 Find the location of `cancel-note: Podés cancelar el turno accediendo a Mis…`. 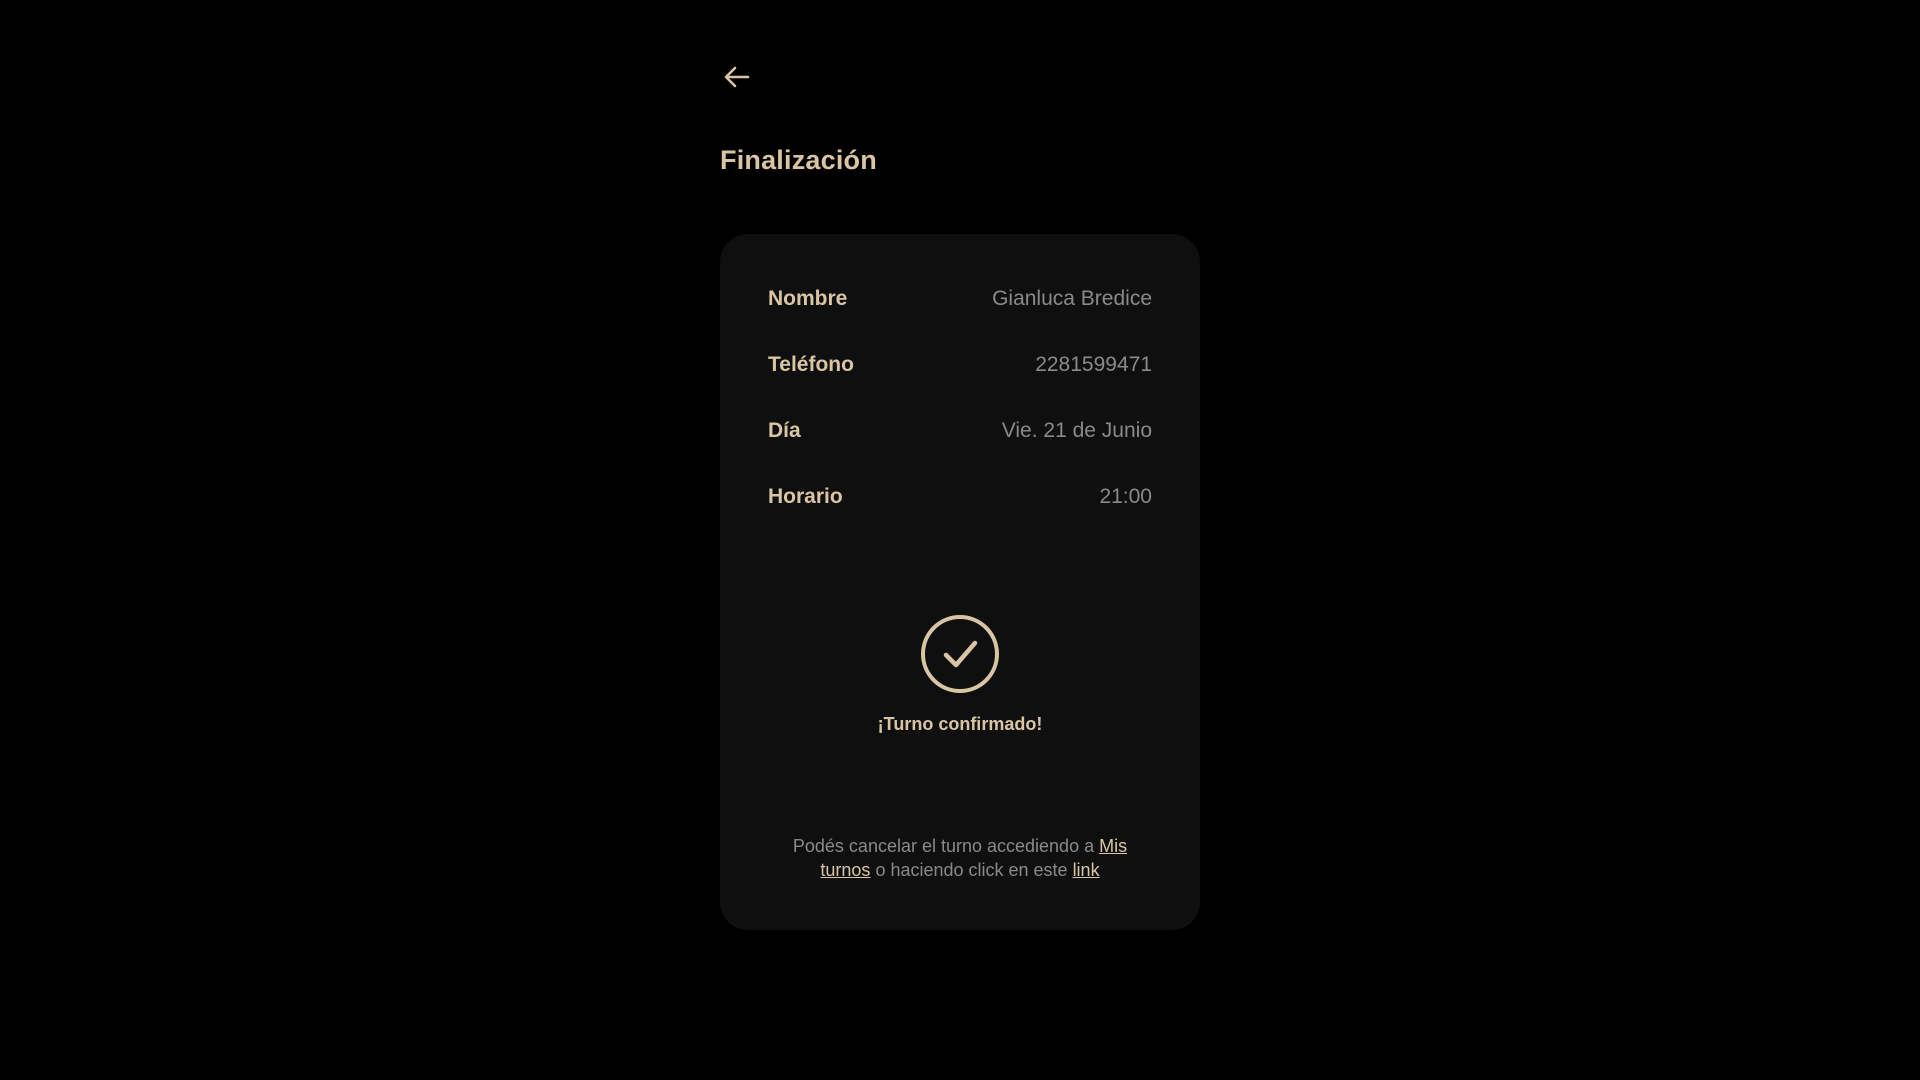

cancel-note: Podés cancelar el turno accediendo a Mis… is located at coordinates (960, 858).